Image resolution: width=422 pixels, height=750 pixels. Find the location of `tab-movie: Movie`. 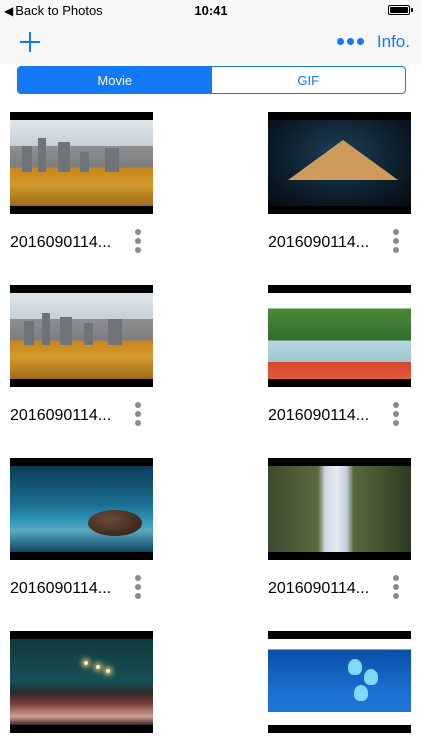

tab-movie: Movie is located at coordinates (115, 80).